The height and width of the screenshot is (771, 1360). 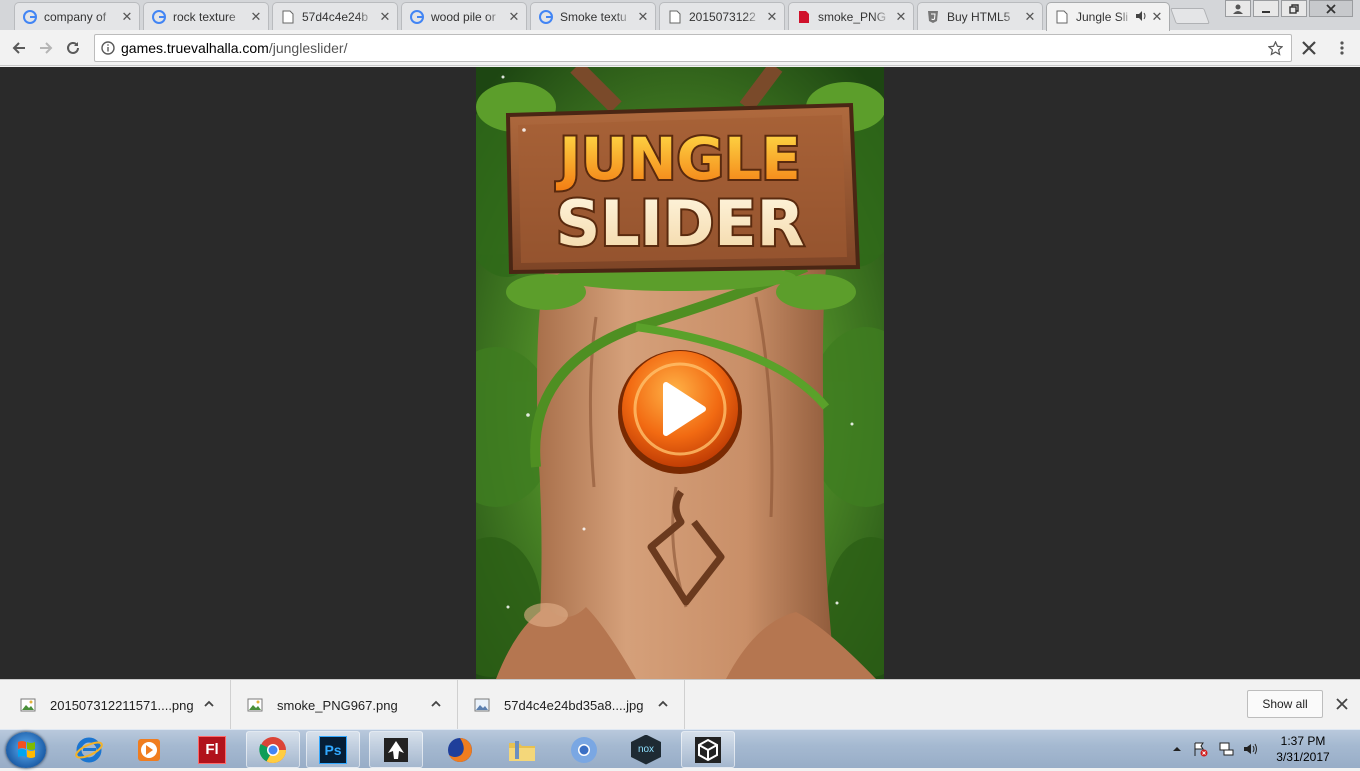 I want to click on title-line-1: JUNGLE, so click(x=677, y=159).